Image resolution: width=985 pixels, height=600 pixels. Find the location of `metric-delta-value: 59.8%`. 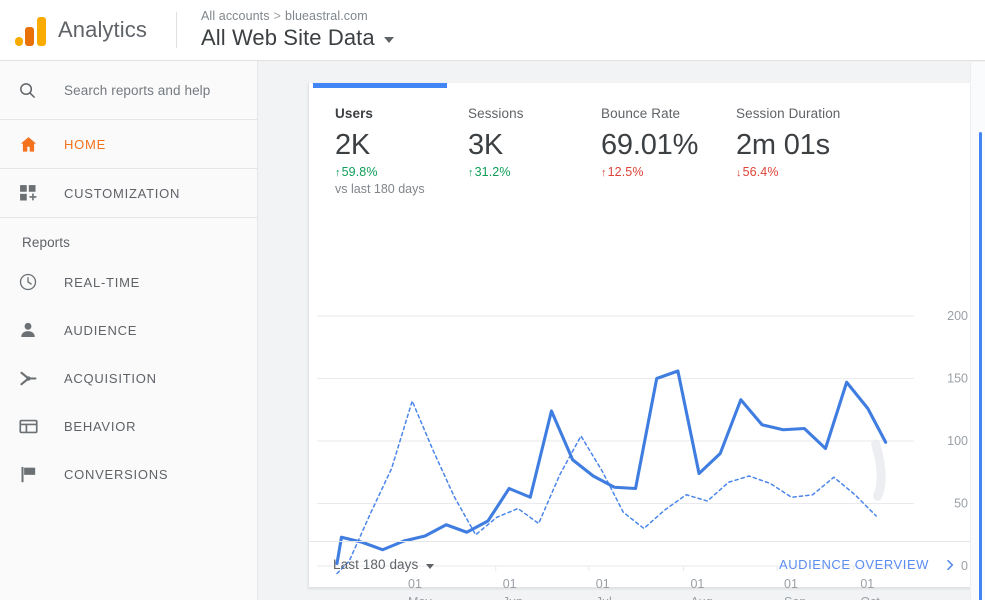

metric-delta-value: 59.8% is located at coordinates (359, 172).